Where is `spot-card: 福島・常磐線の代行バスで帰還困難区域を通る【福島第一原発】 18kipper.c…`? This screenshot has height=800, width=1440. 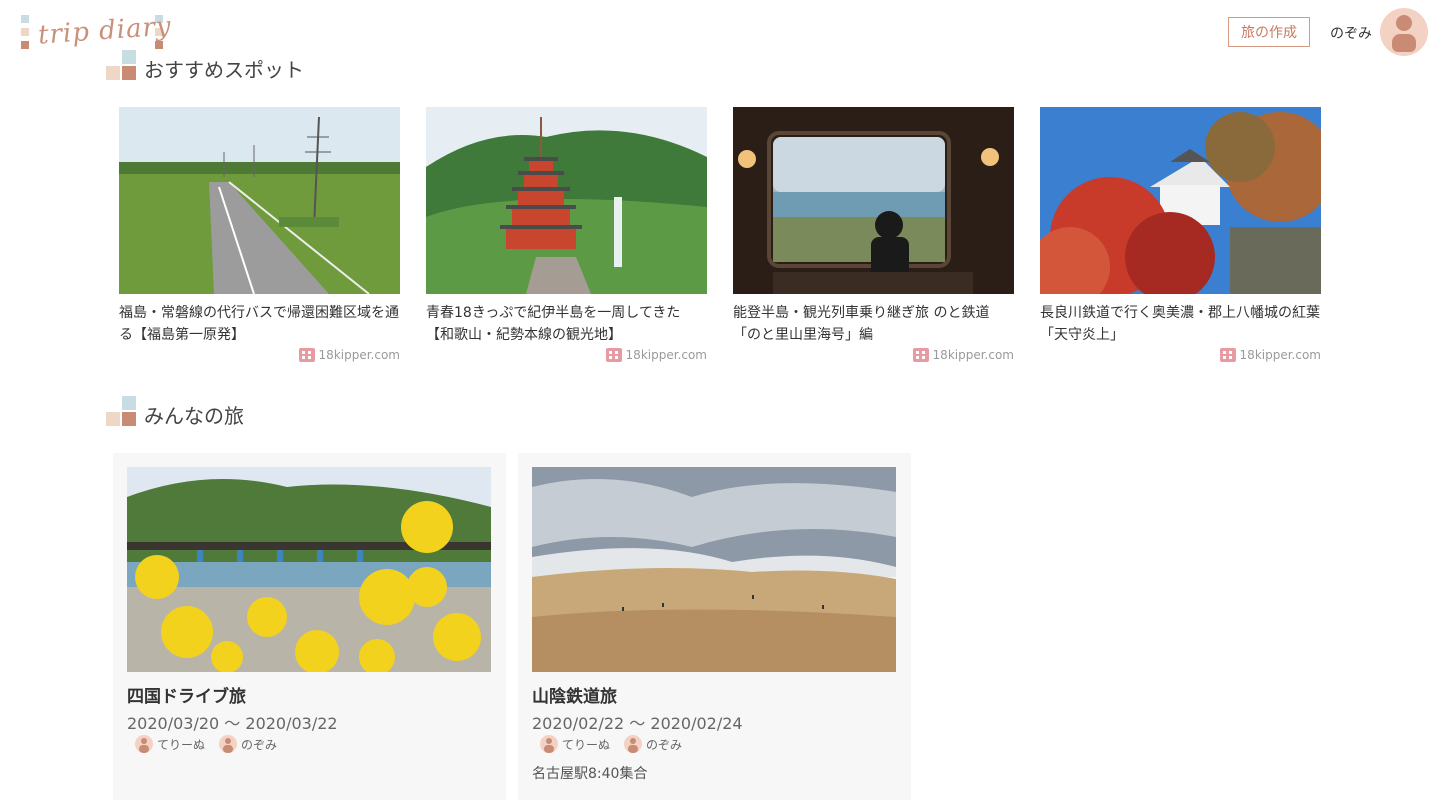
spot-card: 福島・常磐線の代行バスで帰還困難区域を通る【福島第一原発】 18kipper.c… is located at coordinates (259, 234).